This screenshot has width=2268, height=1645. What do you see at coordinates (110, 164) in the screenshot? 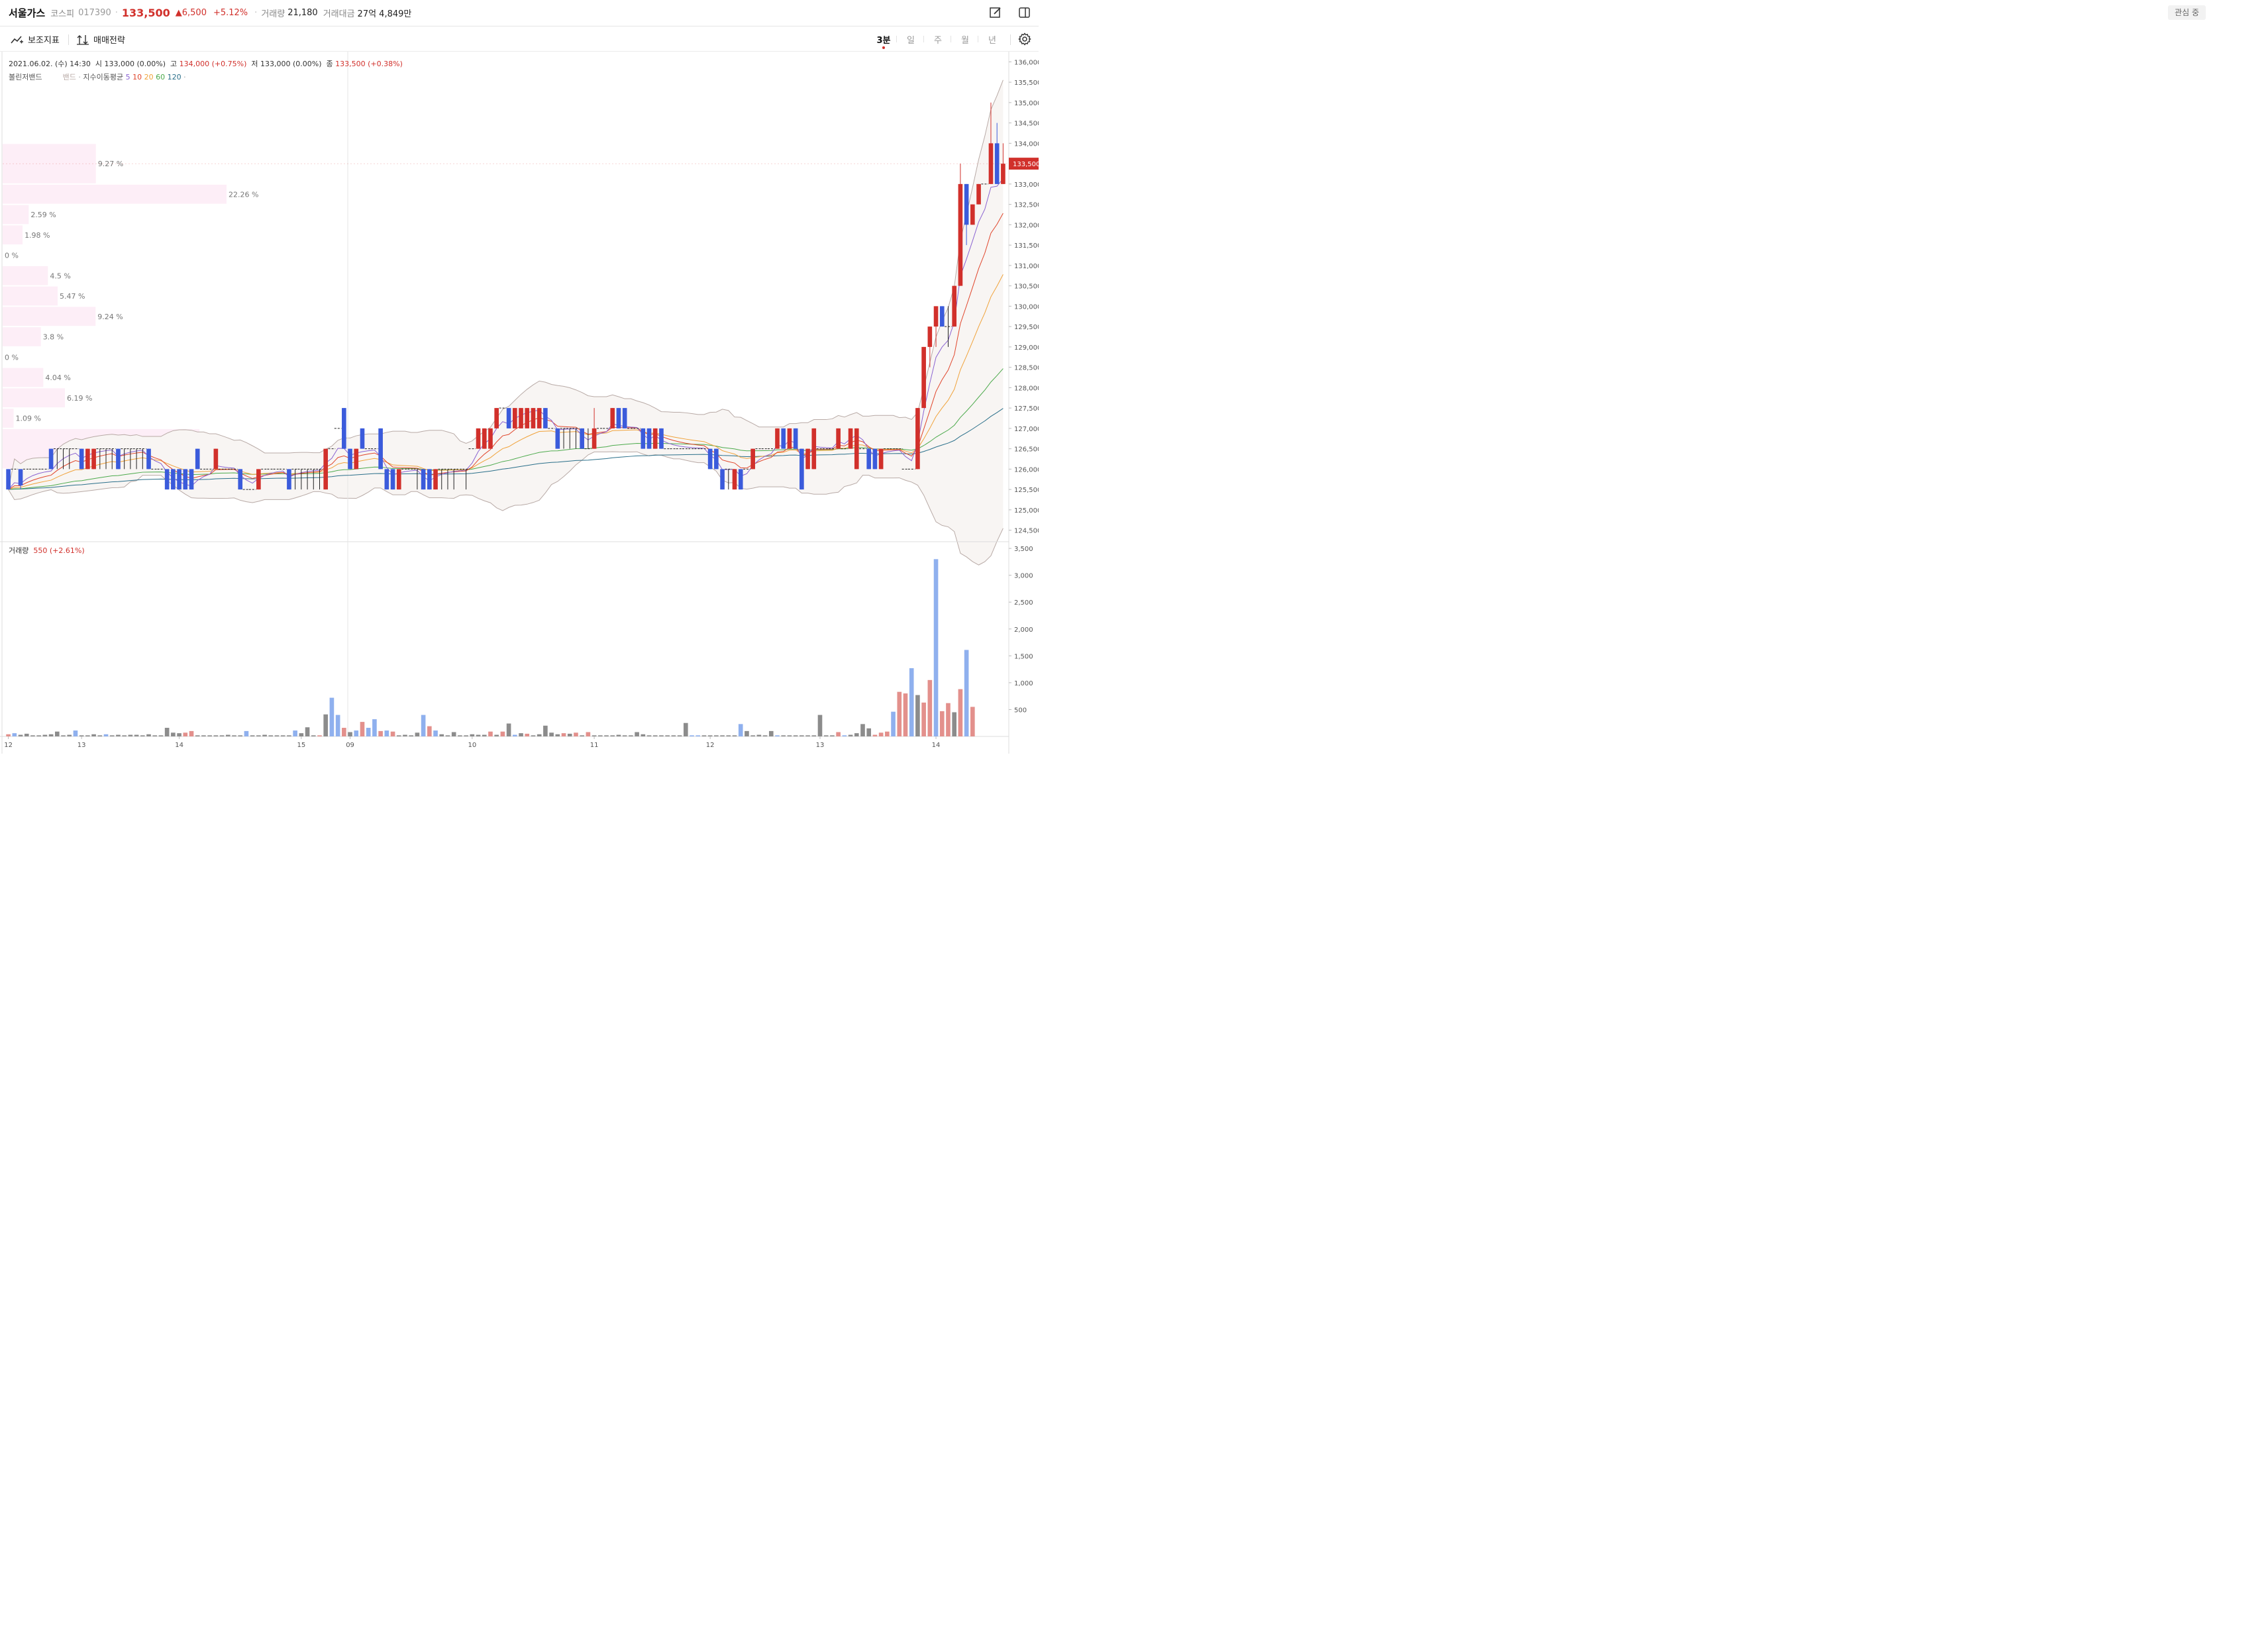
I see `volume-profile-label: 9.27 %` at bounding box center [110, 164].